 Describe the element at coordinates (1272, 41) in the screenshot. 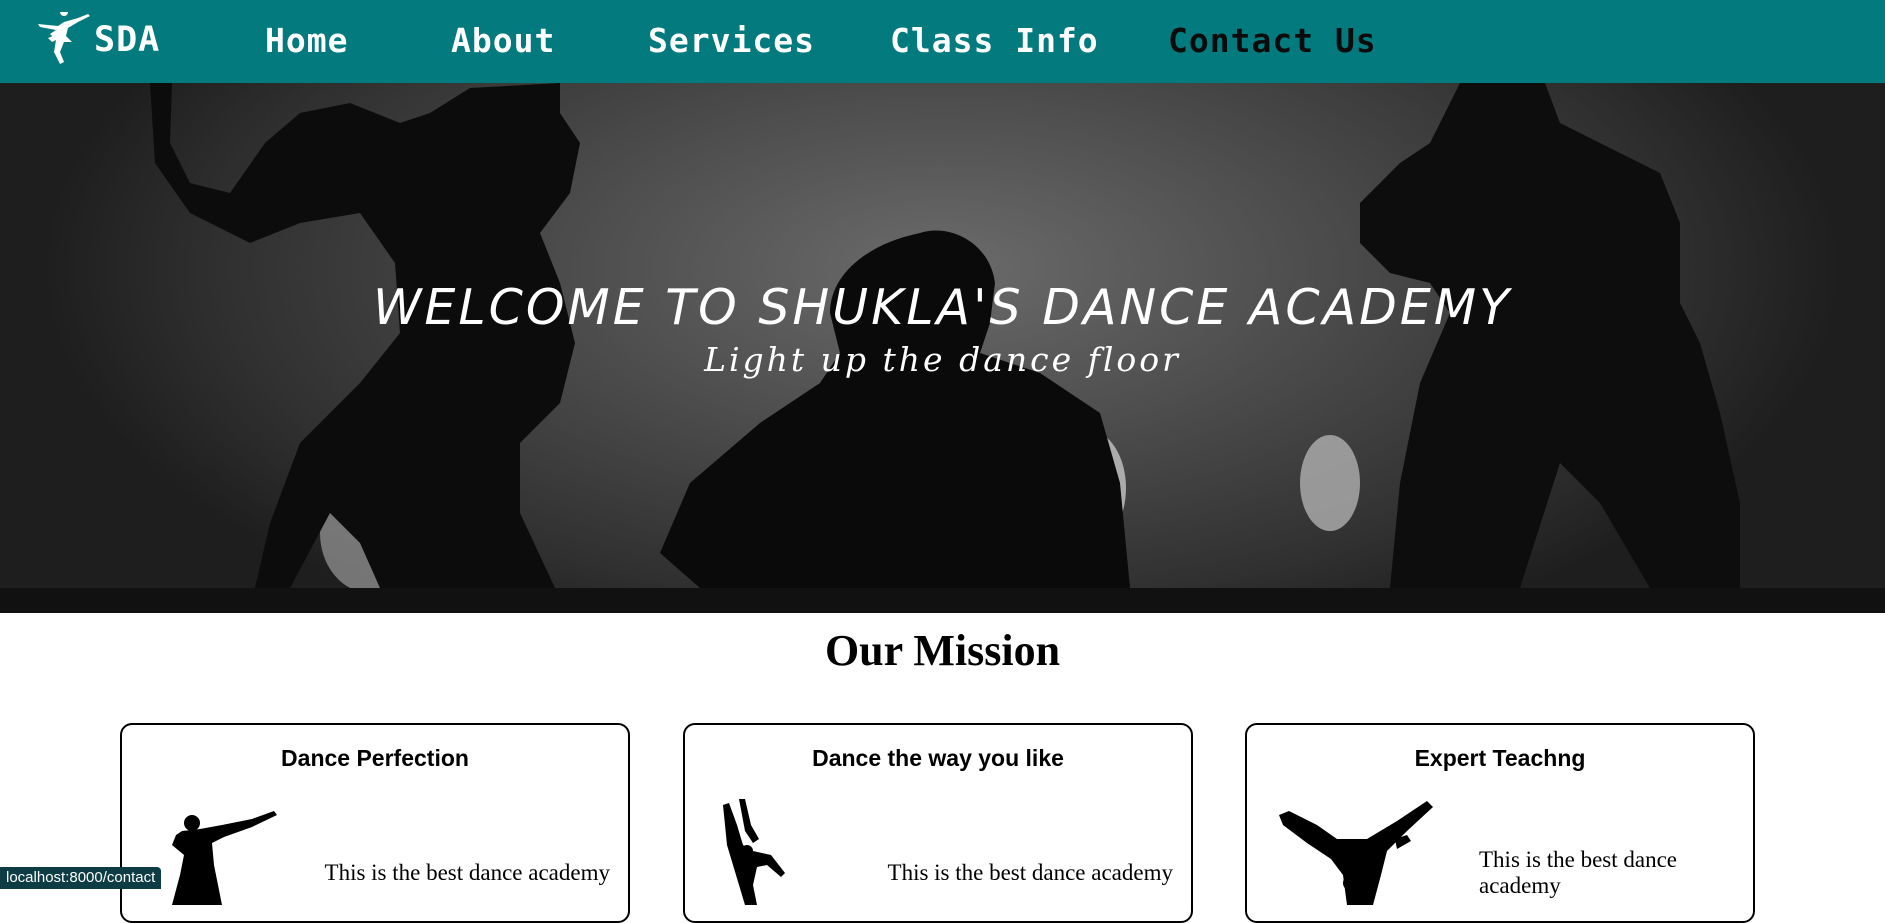

I see `nav-contact-us: Contact Us` at that location.